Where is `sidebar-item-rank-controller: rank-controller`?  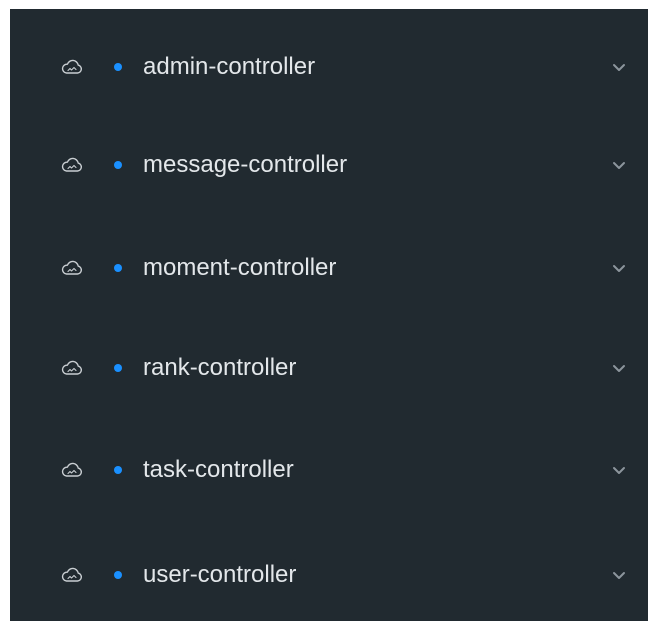
sidebar-item-rank-controller: rank-controller is located at coordinates (329, 368).